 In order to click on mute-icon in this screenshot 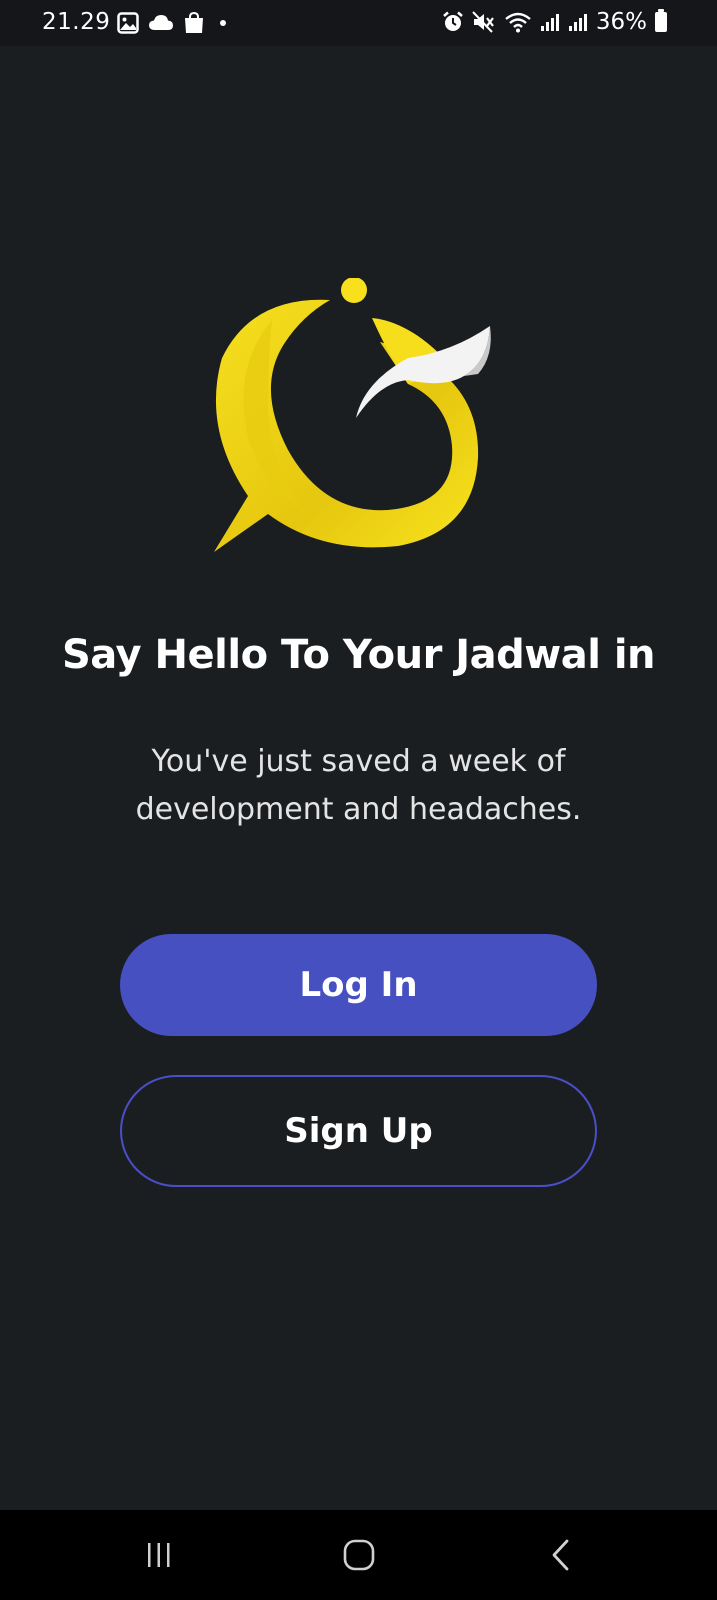, I will do `click(483, 22)`.